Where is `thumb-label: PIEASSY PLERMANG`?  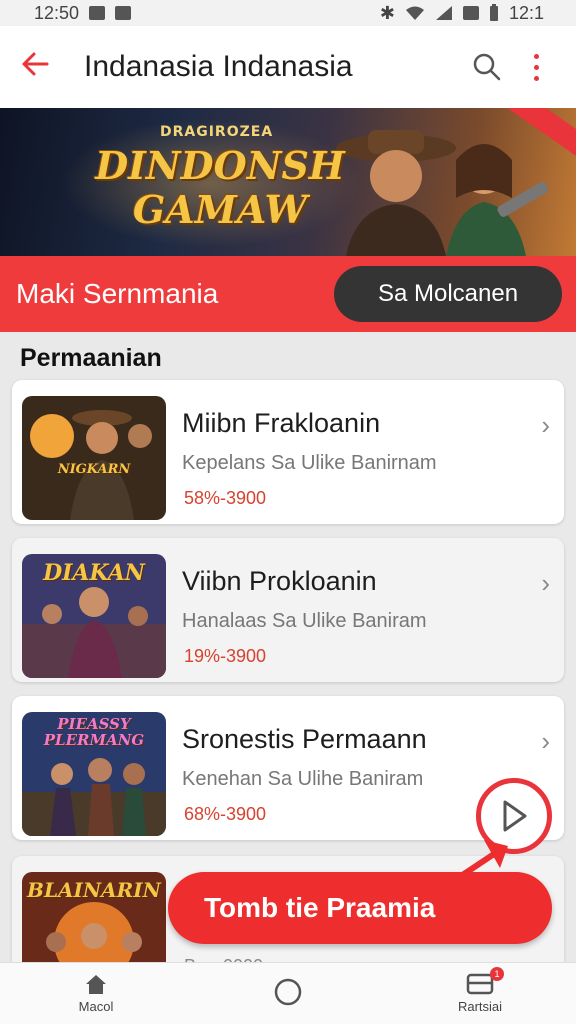
thumb-label: PIEASSY PLERMANG is located at coordinates (94, 732).